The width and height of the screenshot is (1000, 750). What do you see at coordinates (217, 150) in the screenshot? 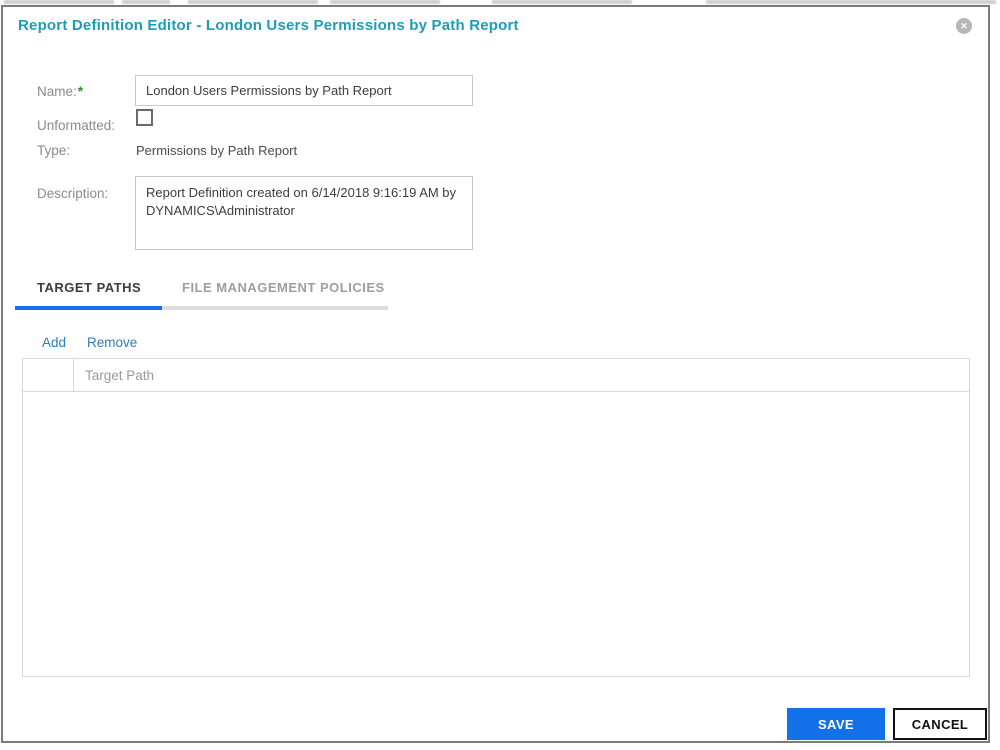
I see `type-value: Permissions by Path Report` at bounding box center [217, 150].